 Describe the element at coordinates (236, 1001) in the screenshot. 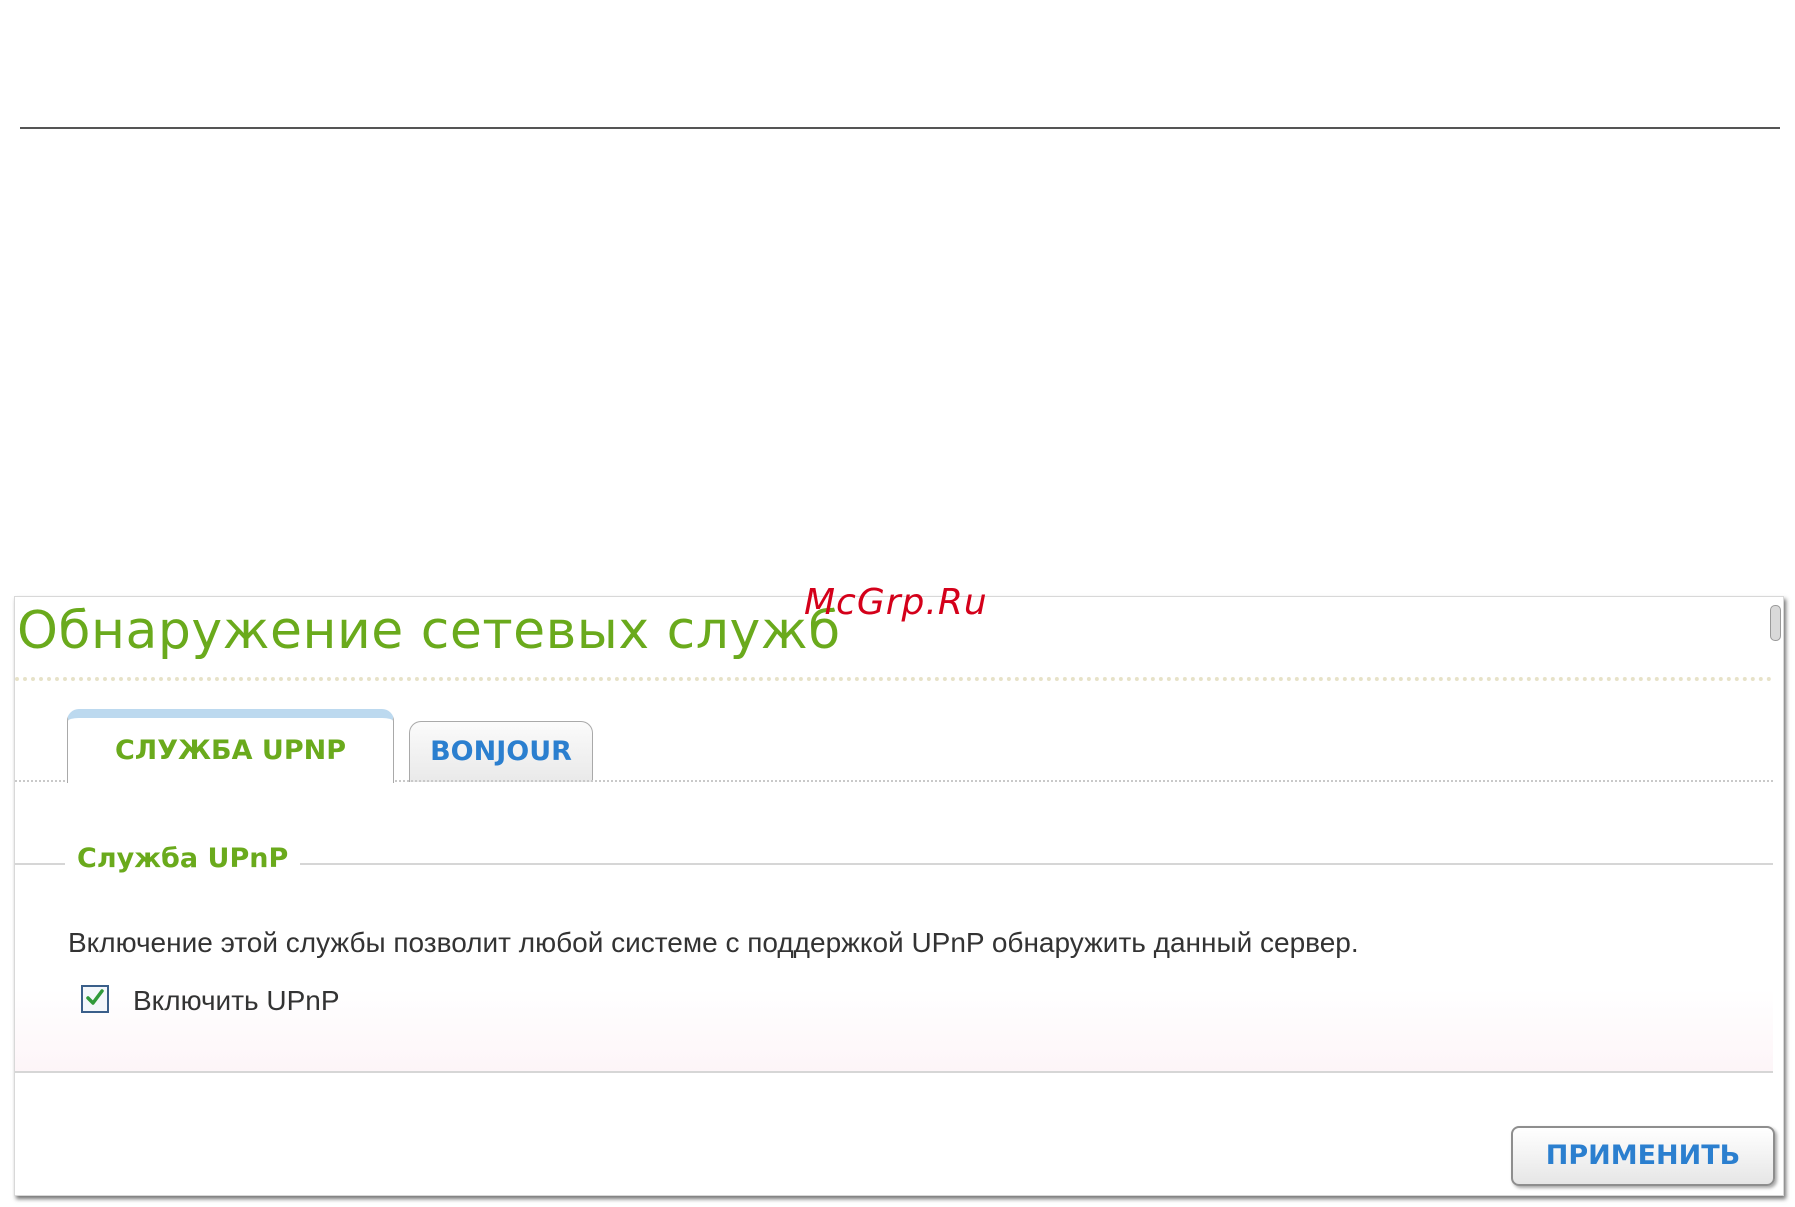

I see `enable-upnp-label: Включить UPnP` at that location.